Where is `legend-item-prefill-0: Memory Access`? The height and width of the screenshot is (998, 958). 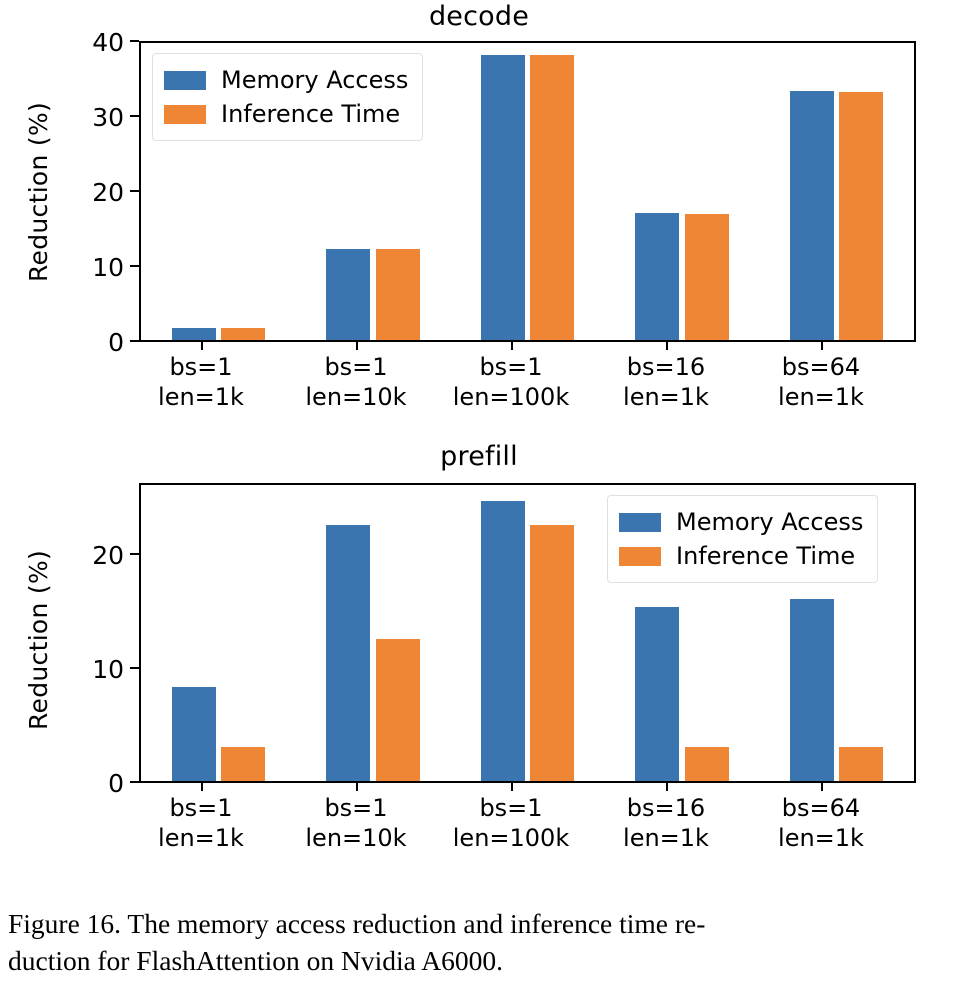
legend-item-prefill-0: Memory Access is located at coordinates (741, 522).